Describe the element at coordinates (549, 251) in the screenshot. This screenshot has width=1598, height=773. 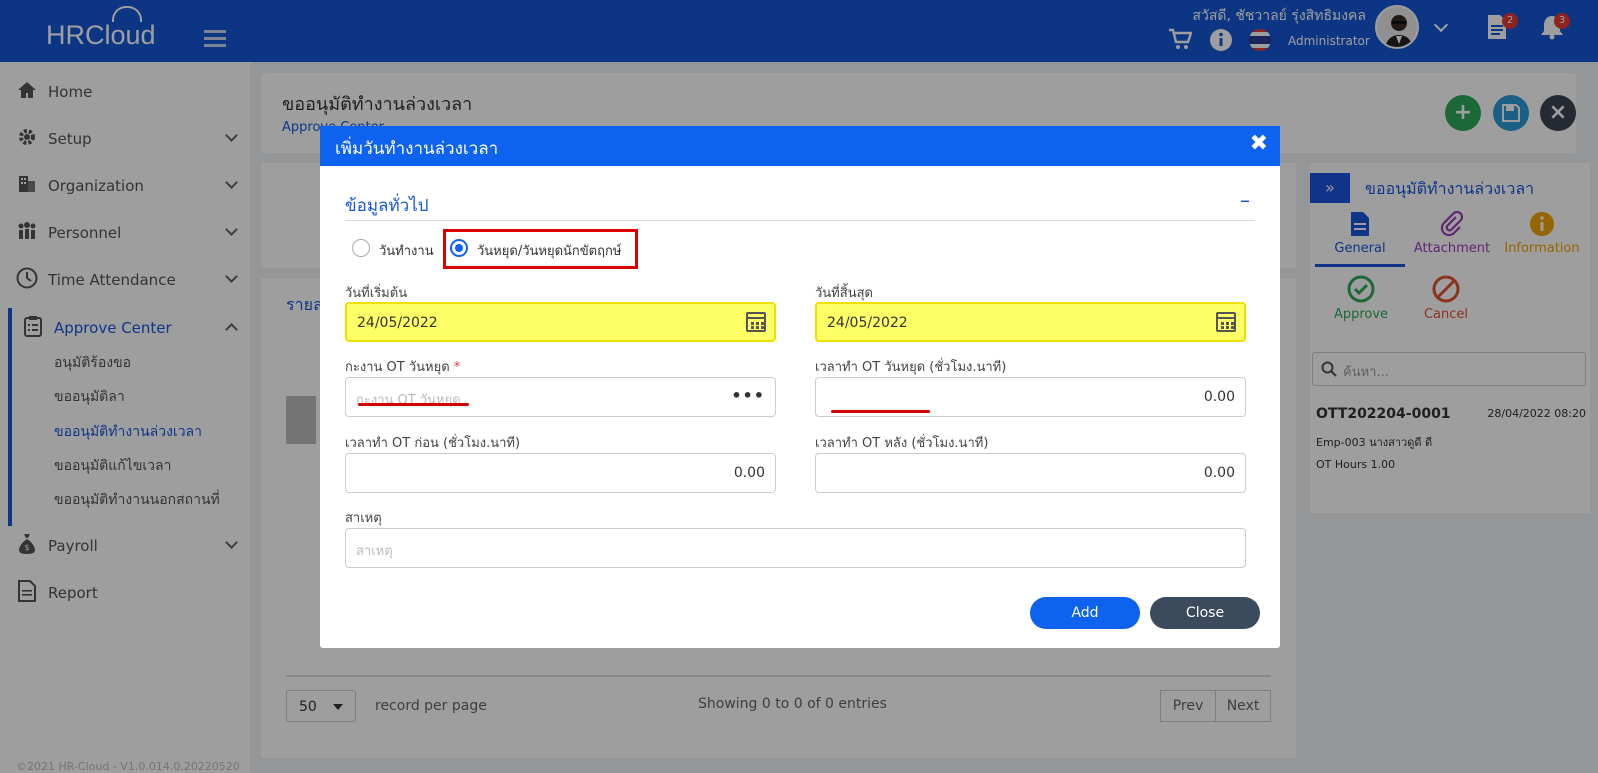
I see `radio-holiday-label: วันหยุด/วันหยุดนักขัตฤกษ์` at that location.